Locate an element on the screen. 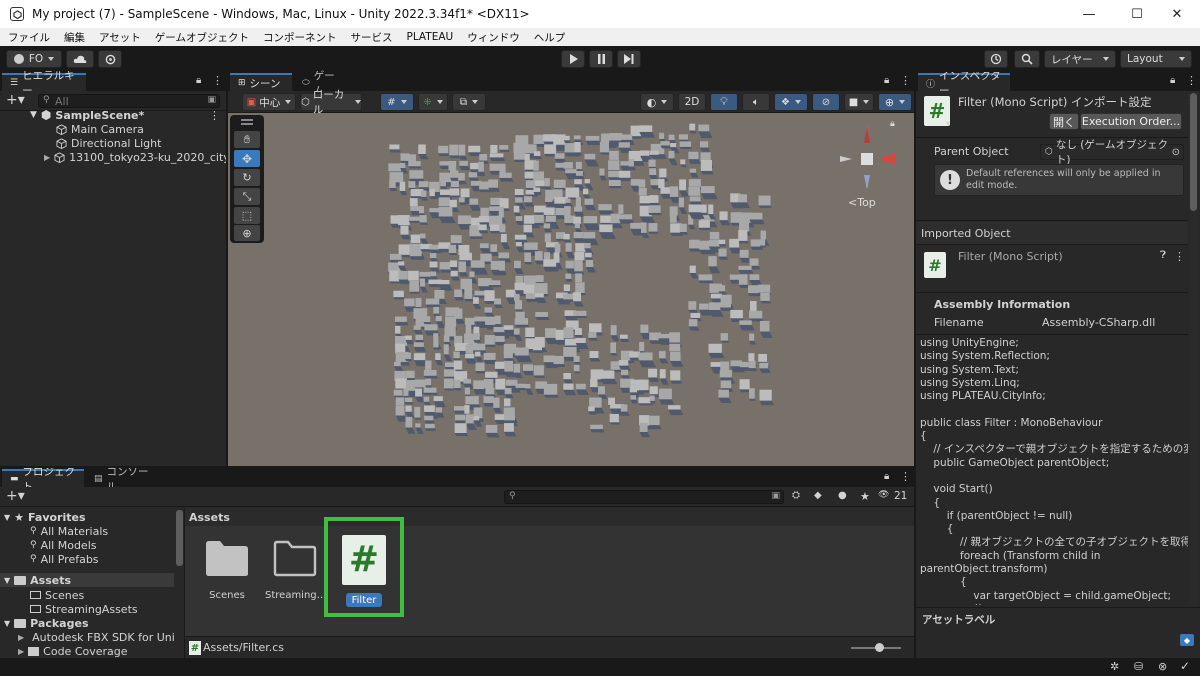 The image size is (1200, 676). audio-toggle-button: 🔈︎ is located at coordinates (756, 102).